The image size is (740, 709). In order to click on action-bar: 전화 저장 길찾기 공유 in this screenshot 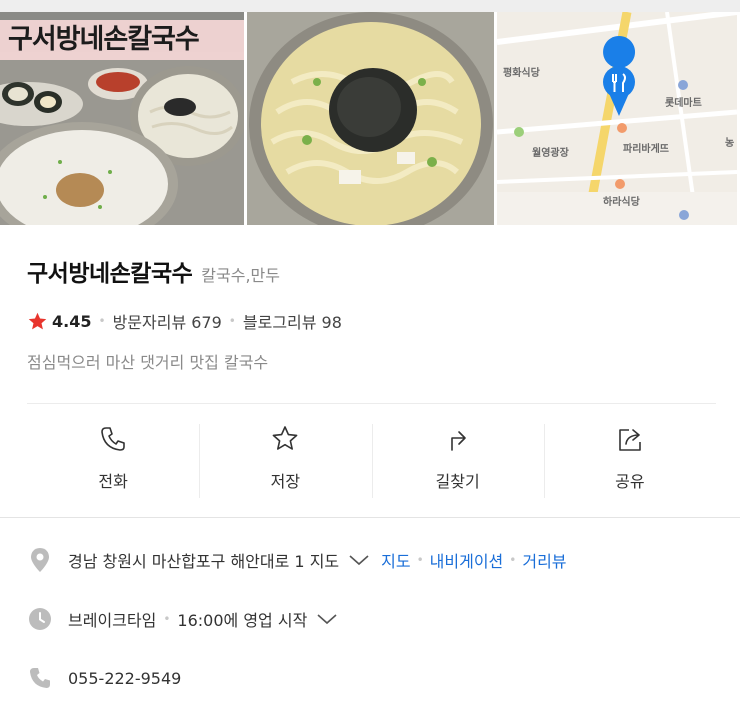, I will do `click(371, 461)`.